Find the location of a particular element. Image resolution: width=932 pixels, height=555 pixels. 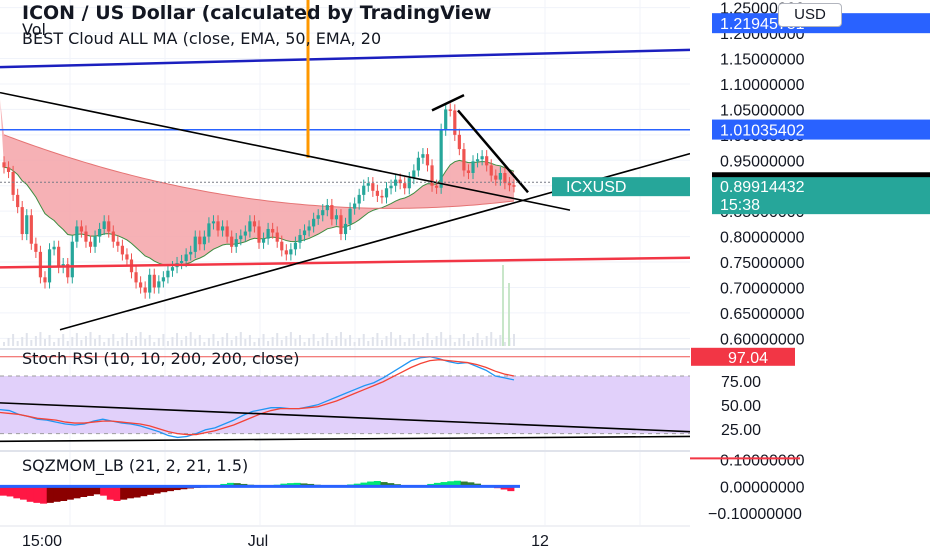

stoch-rsi-label: Stoch RSI (10, 10, 200, 200, close) is located at coordinates (161, 358).